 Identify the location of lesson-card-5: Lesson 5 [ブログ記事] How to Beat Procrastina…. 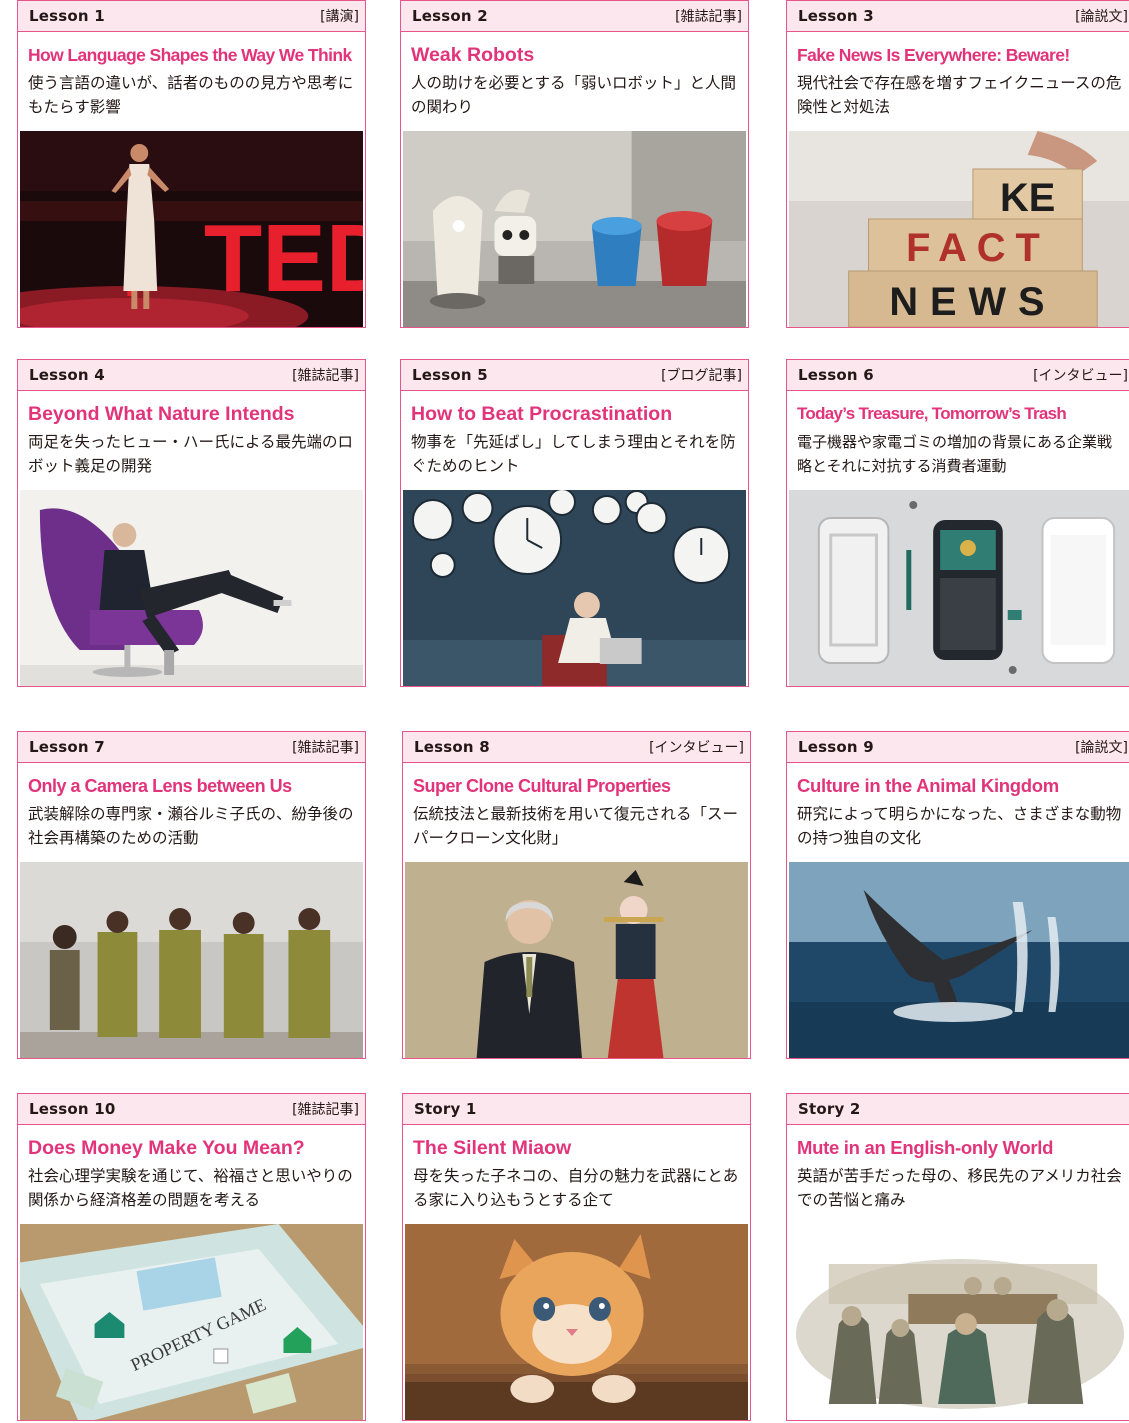
(574, 523).